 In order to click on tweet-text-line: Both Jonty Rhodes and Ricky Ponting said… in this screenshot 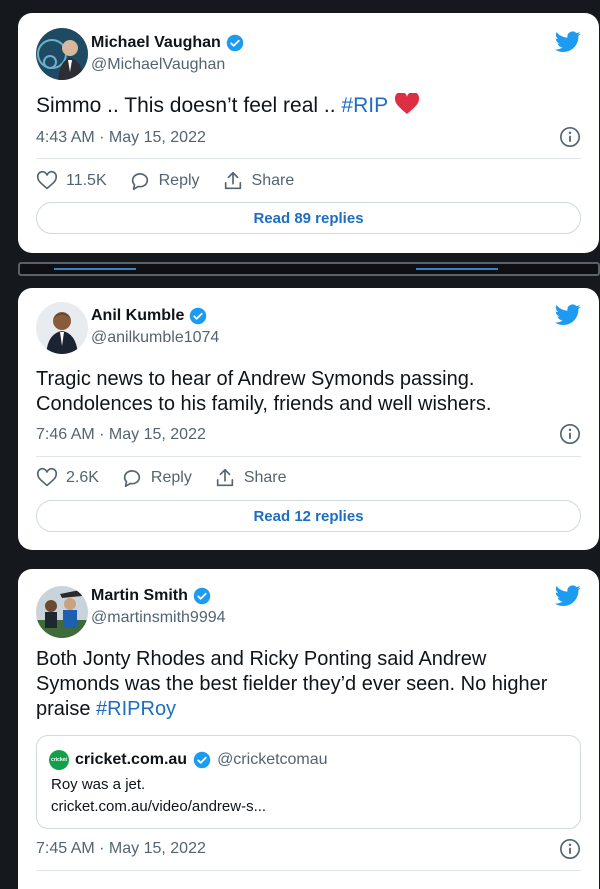, I will do `click(261, 659)`.